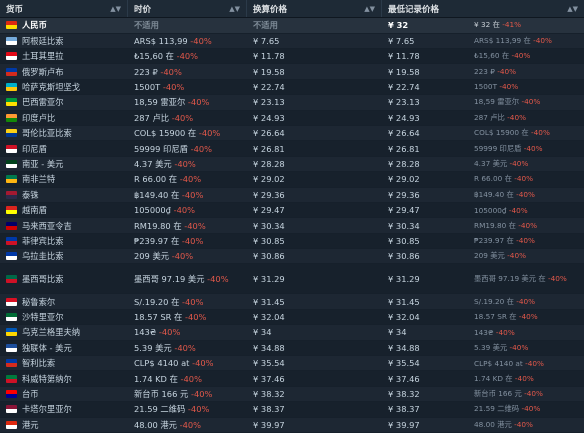 The image size is (584, 433). What do you see at coordinates (490, 210) in the screenshot?
I see `lowest-local: 105000₫` at bounding box center [490, 210].